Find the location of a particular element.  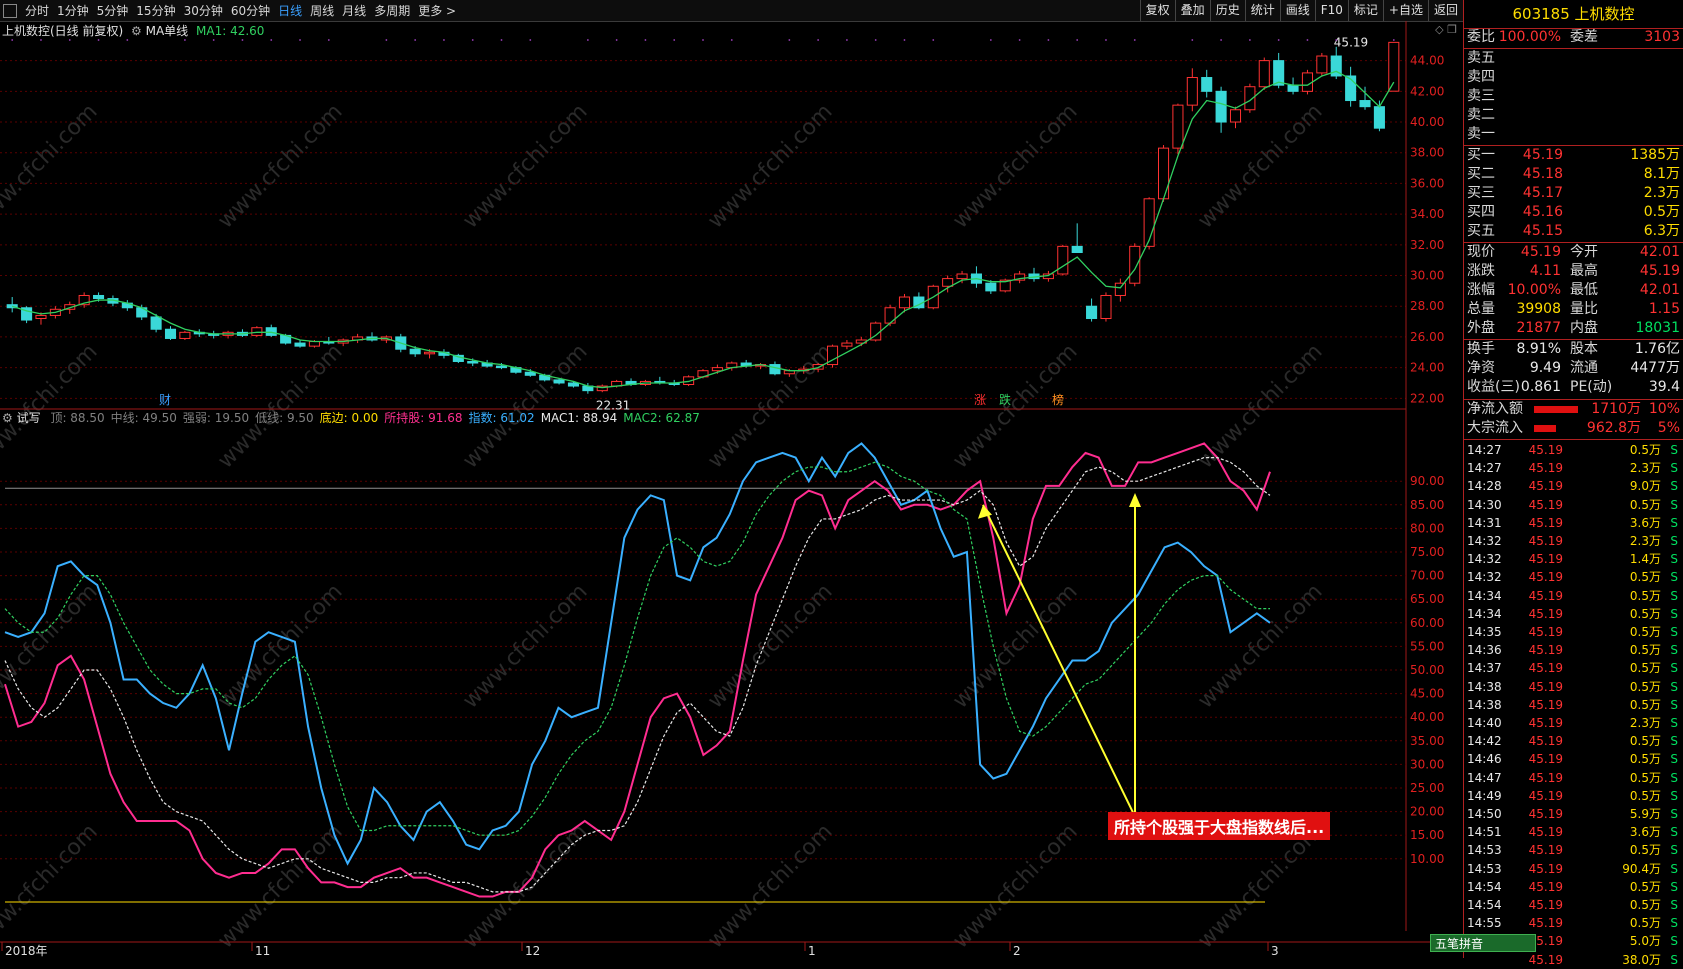

tick-time: 14:32 is located at coordinates (1484, 559).